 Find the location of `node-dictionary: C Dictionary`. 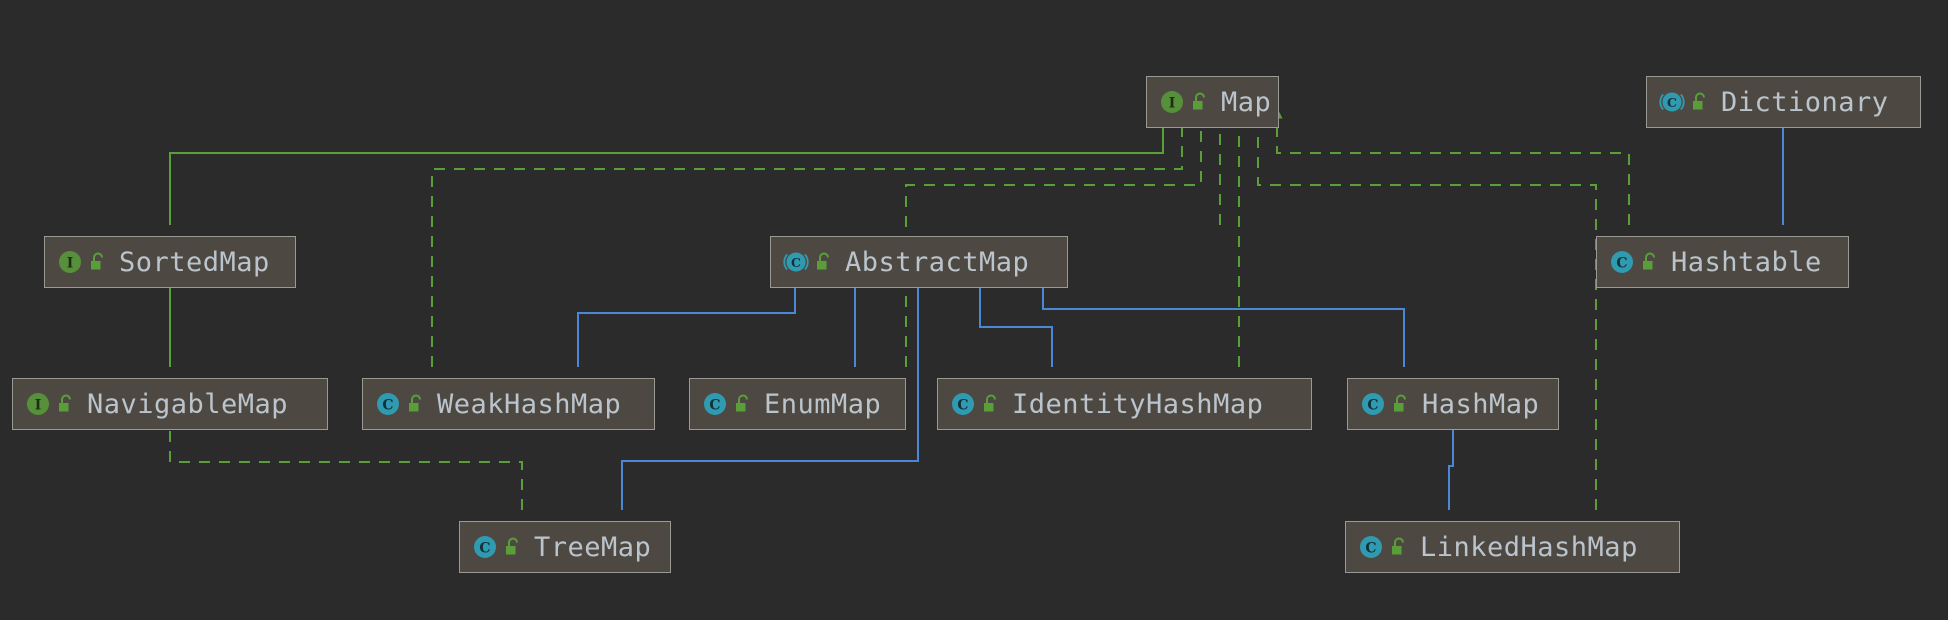

node-dictionary: C Dictionary is located at coordinates (1783, 102).